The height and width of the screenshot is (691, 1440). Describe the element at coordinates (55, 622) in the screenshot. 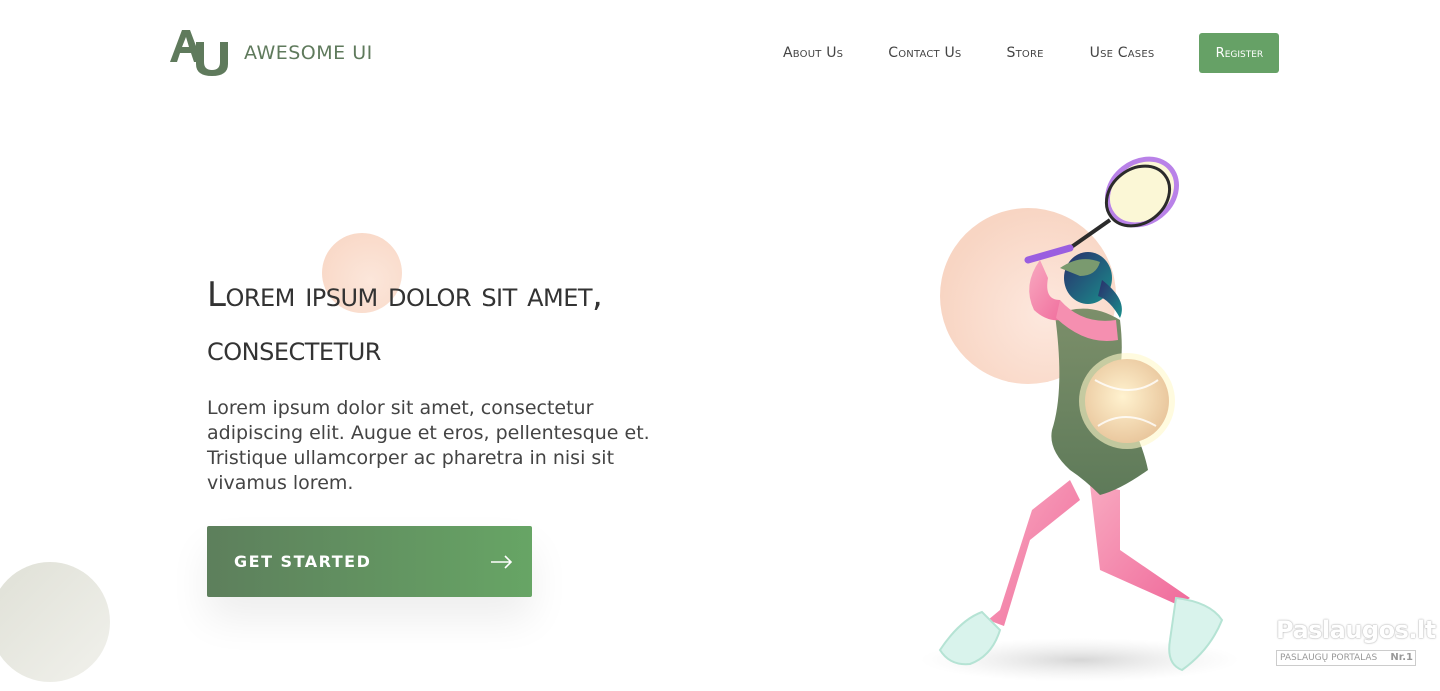

I see `decorative-grey-circle` at that location.